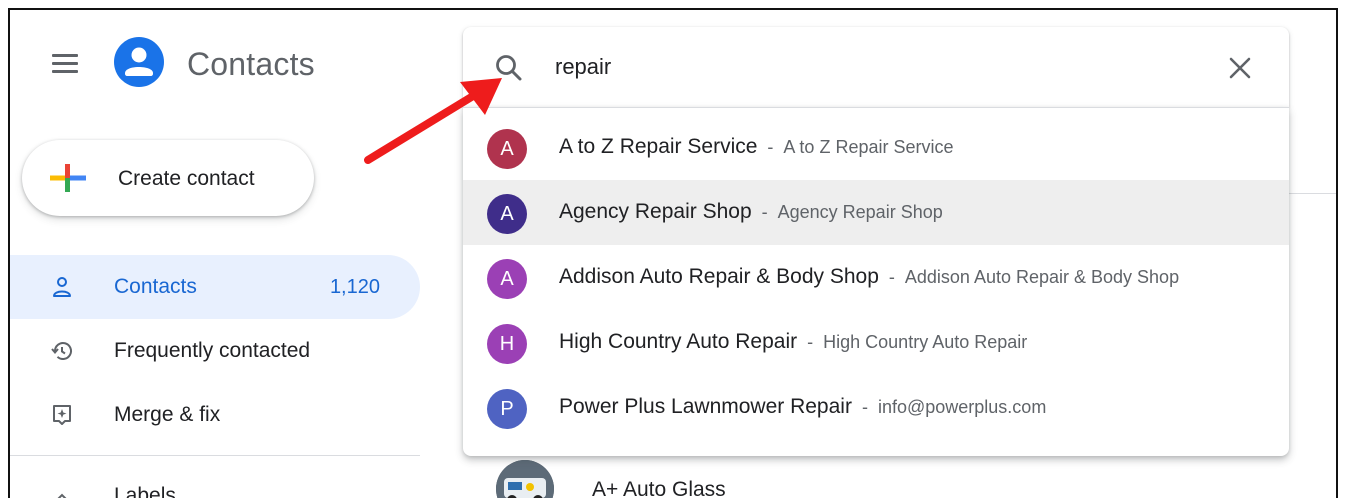  I want to click on result-name: Agency Repair Shop, so click(655, 211).